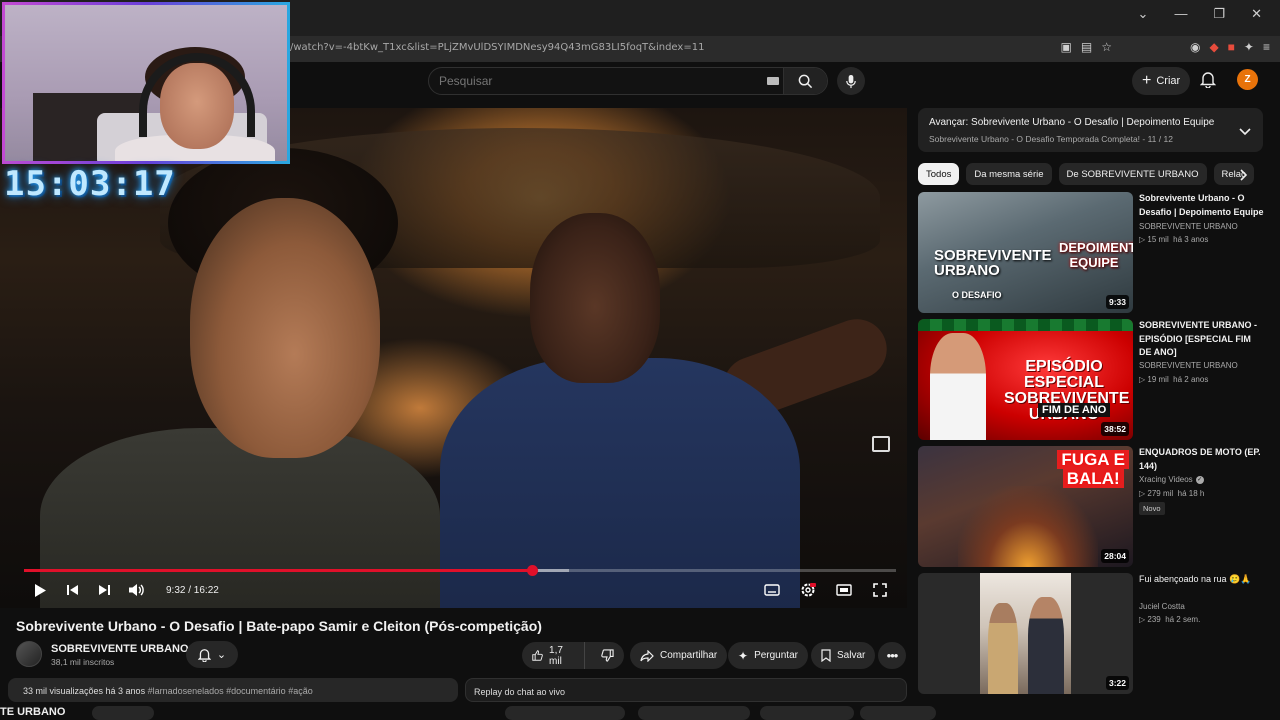 The image size is (1280, 720). Describe the element at coordinates (939, 174) in the screenshot. I see `chip-all: Todos` at that location.